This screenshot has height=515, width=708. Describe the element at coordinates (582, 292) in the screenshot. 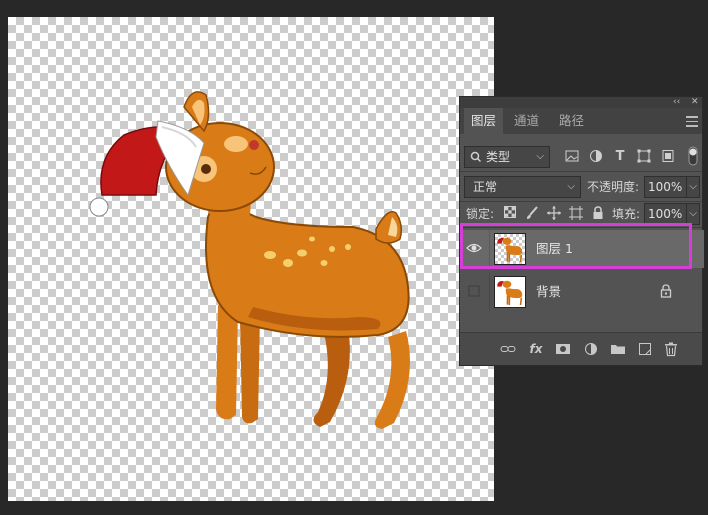

I see `layer-row-background: 背景` at that location.